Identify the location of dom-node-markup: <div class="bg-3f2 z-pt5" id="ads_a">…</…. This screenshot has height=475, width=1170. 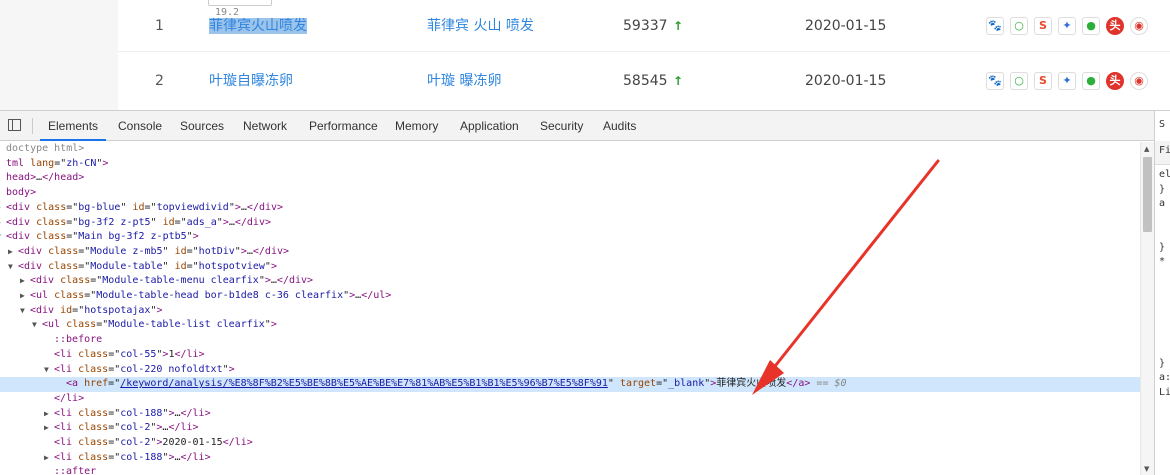
(138, 222).